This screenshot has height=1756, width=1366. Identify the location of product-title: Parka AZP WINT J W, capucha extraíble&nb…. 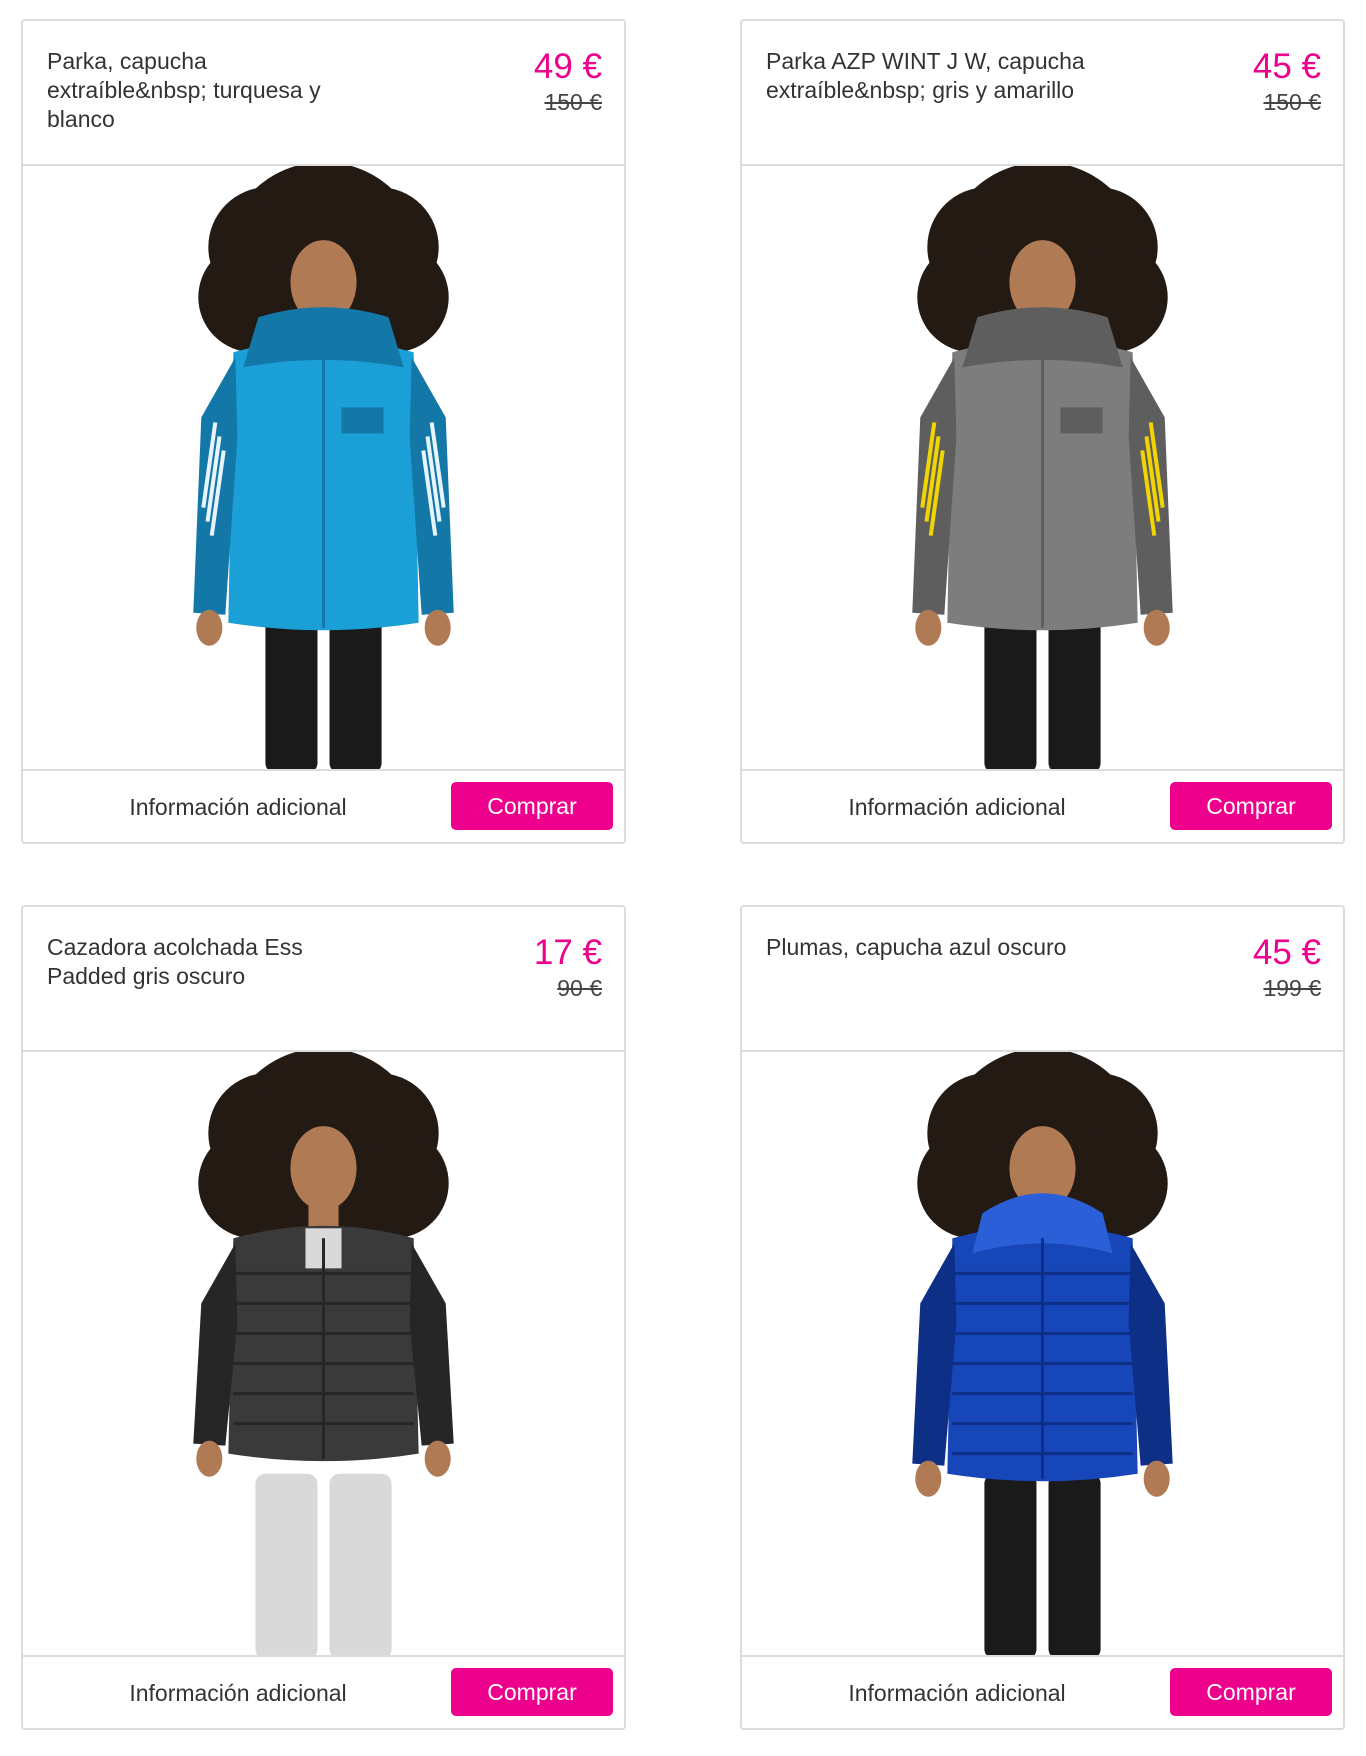
(926, 76).